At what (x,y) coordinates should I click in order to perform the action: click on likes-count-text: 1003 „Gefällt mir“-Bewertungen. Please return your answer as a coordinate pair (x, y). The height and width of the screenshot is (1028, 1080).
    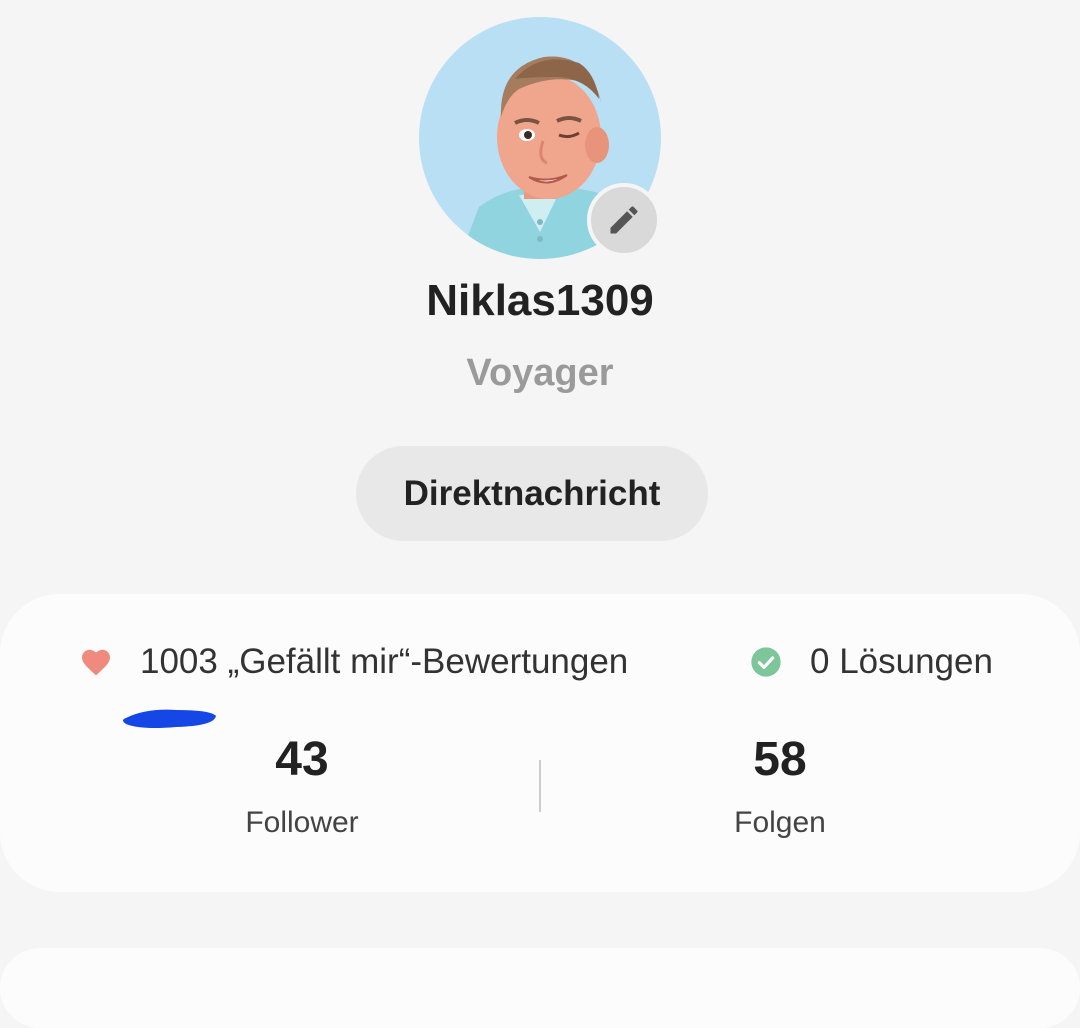
    Looking at the image, I should click on (384, 661).